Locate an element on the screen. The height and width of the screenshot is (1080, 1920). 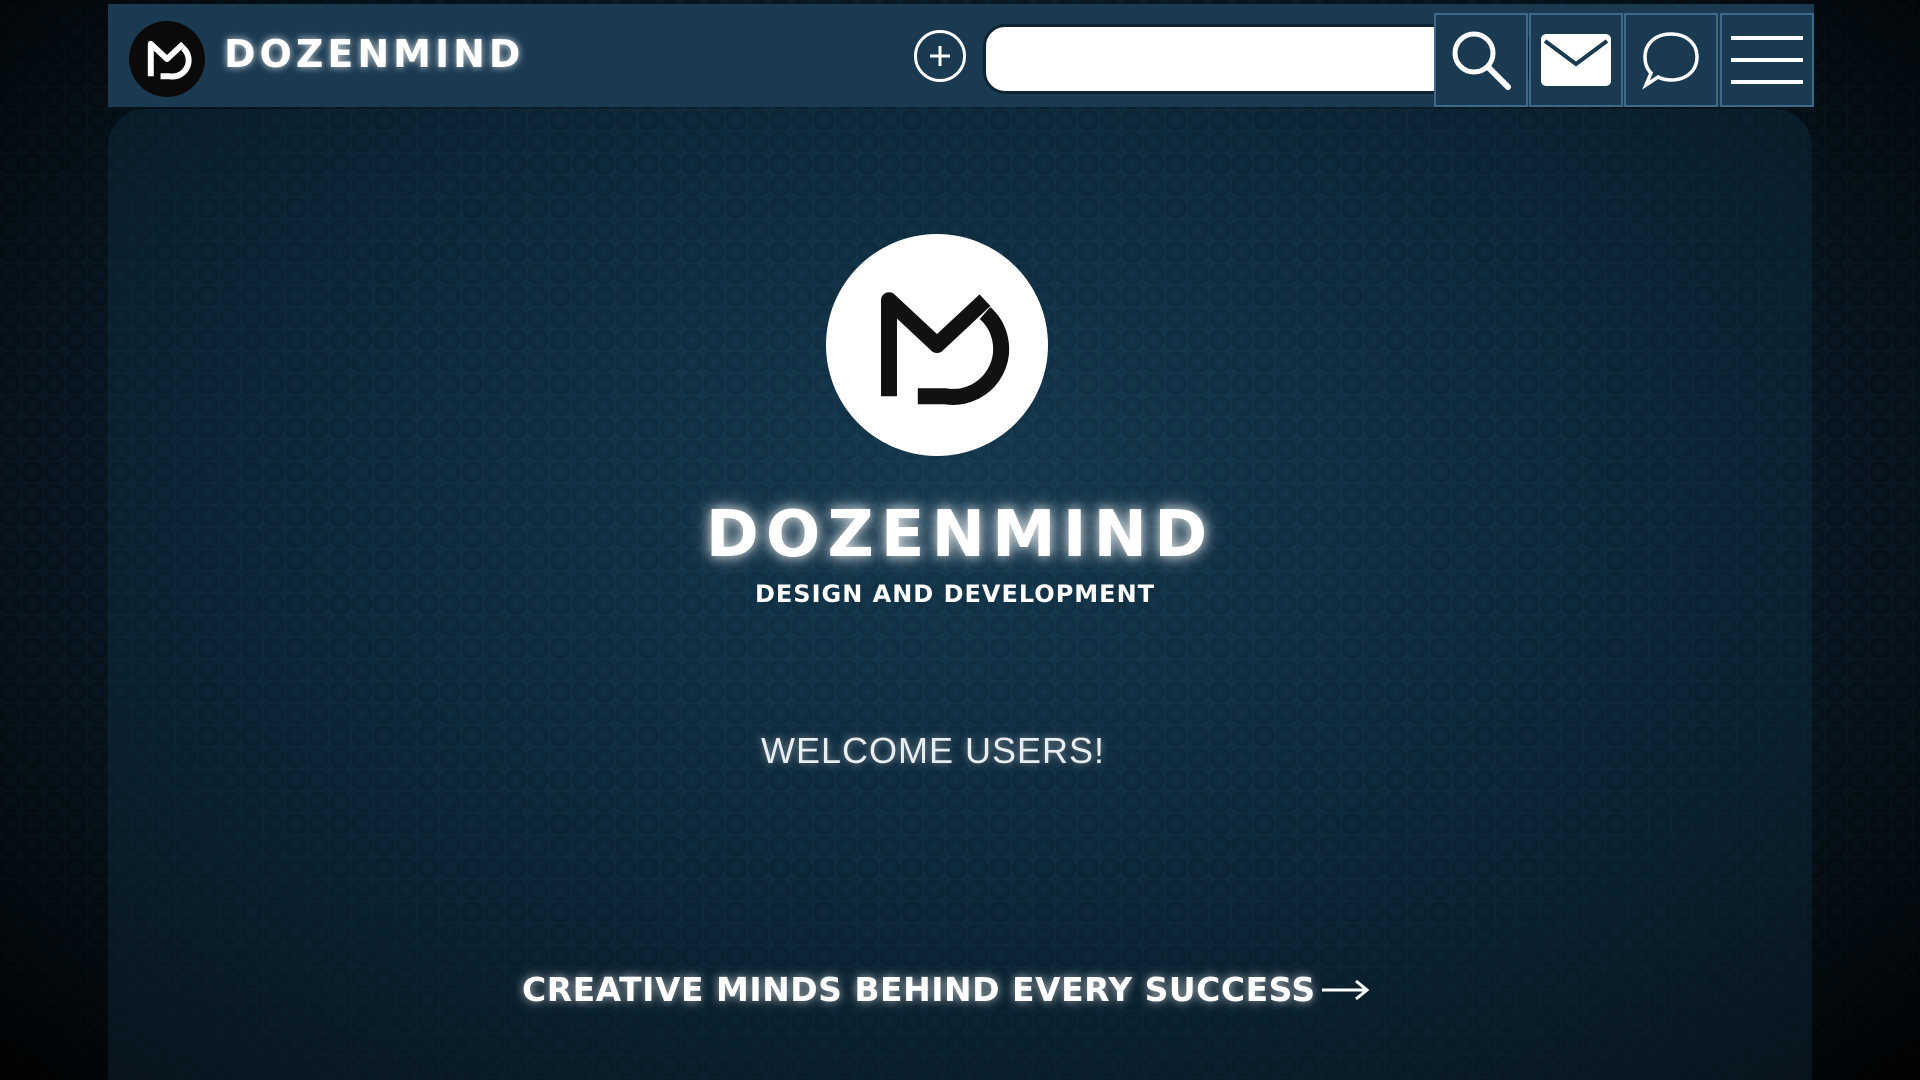
mail-button is located at coordinates (1576, 60).